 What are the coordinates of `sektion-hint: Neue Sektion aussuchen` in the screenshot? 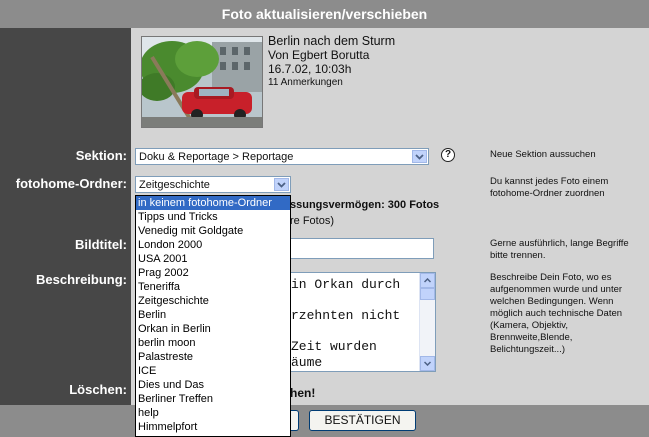 It's located at (543, 154).